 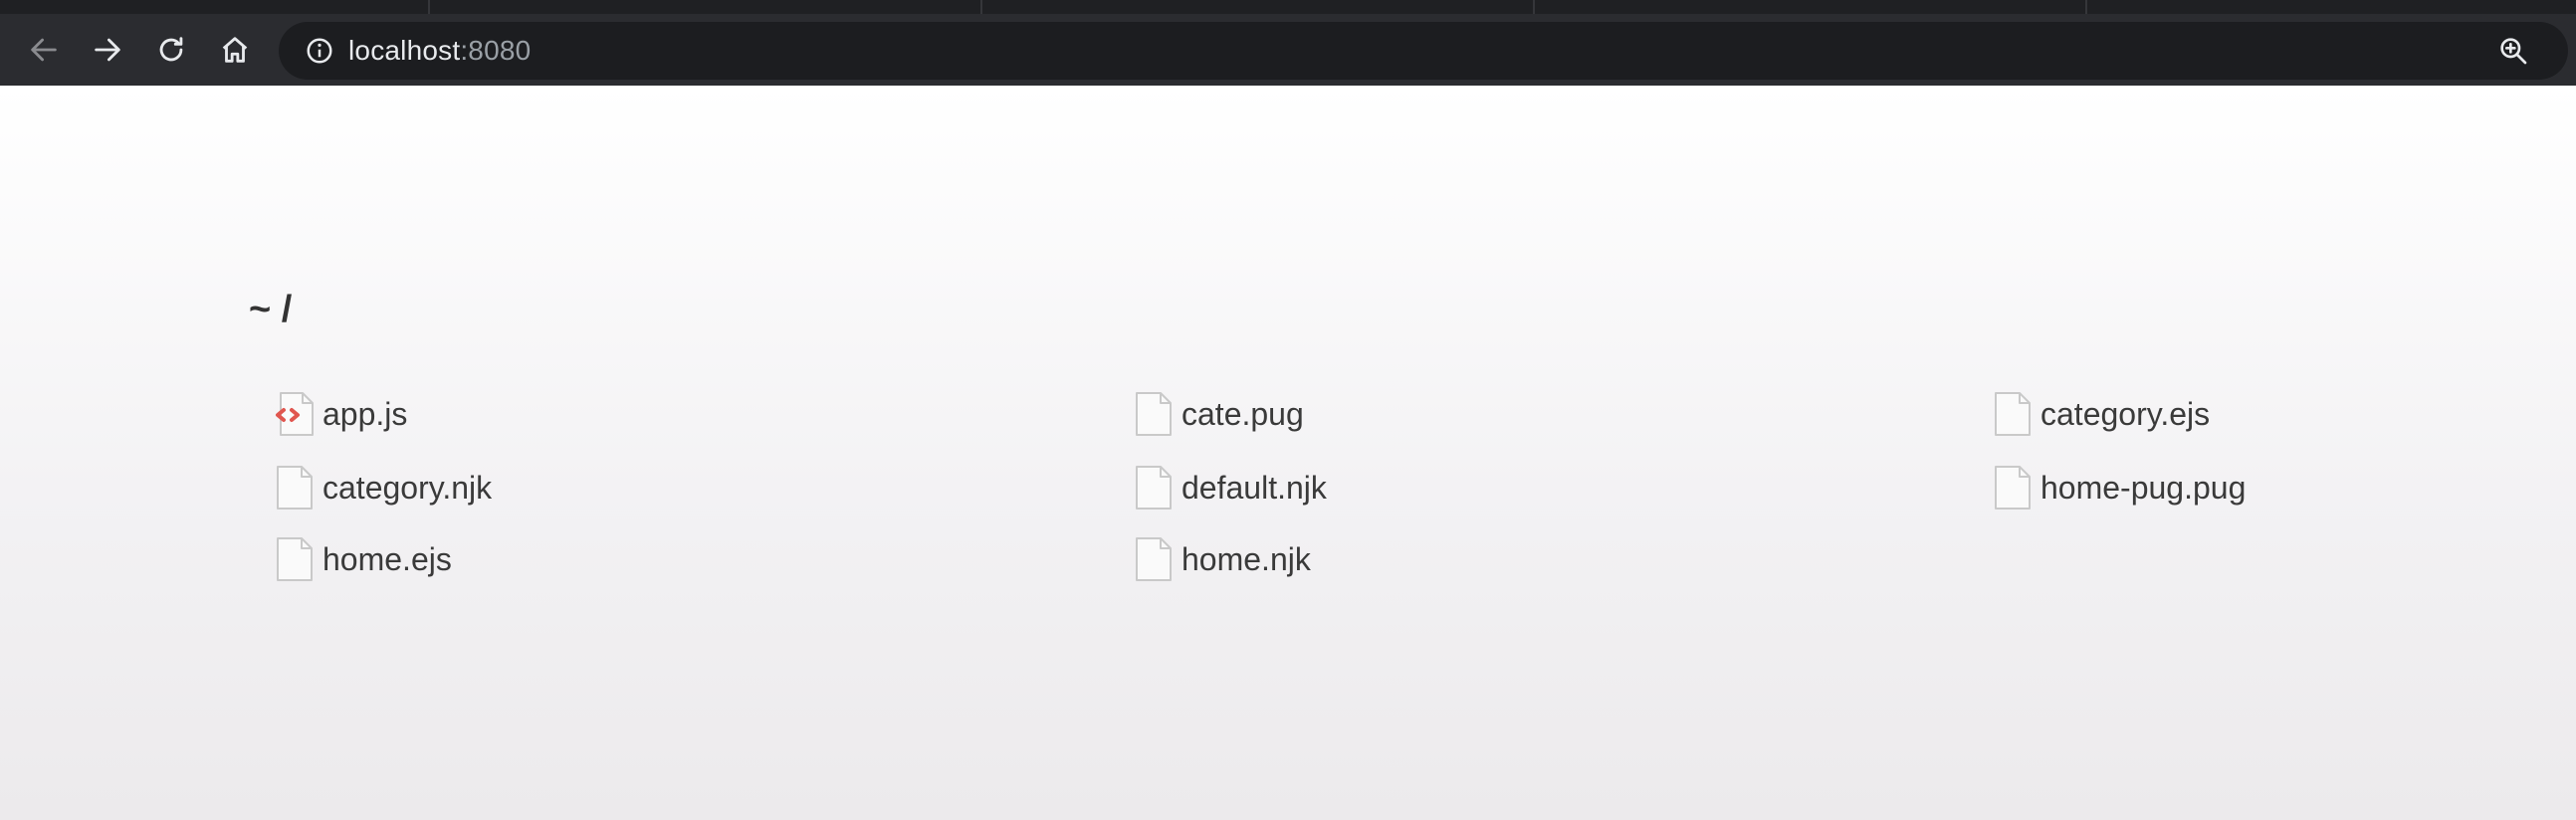 I want to click on file-name: home.njk, so click(x=1246, y=558).